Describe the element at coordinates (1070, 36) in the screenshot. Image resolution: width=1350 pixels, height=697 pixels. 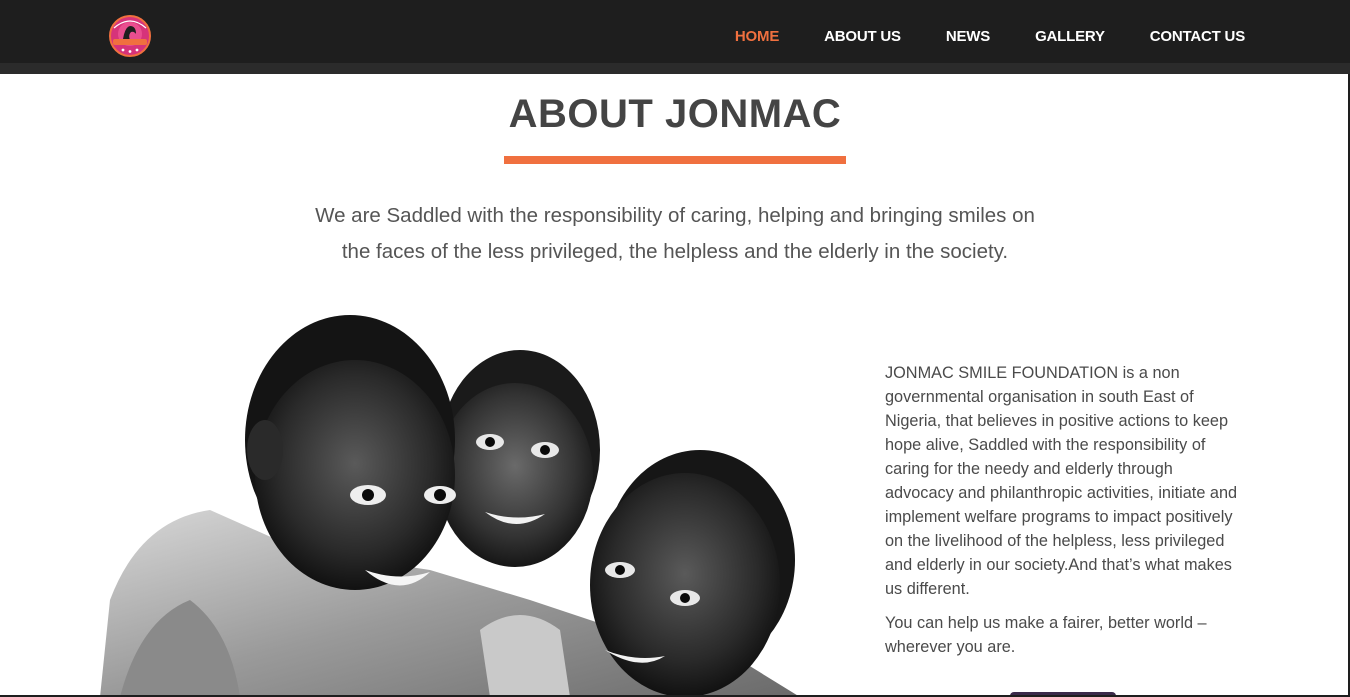
I see `nav-gallery: GALLERY` at that location.